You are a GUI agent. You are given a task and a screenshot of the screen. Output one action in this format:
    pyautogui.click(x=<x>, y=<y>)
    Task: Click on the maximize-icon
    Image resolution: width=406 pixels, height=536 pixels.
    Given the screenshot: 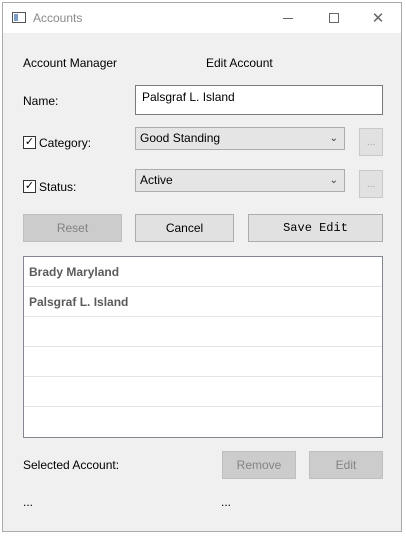 What is the action you would take?
    pyautogui.click(x=334, y=18)
    